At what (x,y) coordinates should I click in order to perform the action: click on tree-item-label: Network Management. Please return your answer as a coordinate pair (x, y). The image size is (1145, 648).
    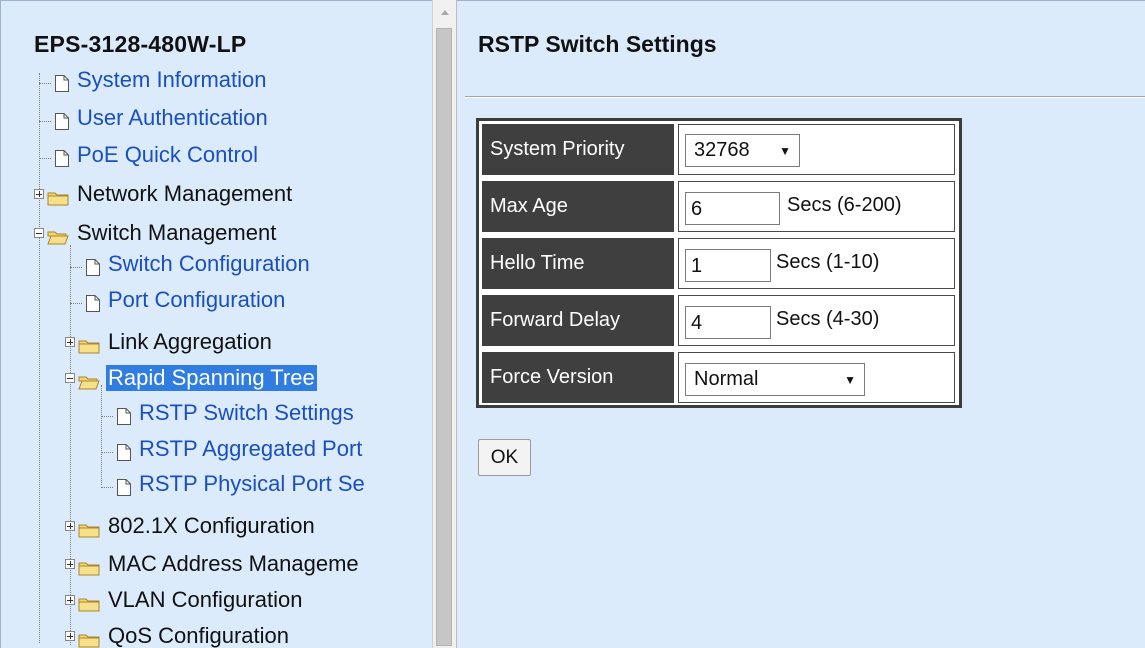
    Looking at the image, I should click on (185, 193).